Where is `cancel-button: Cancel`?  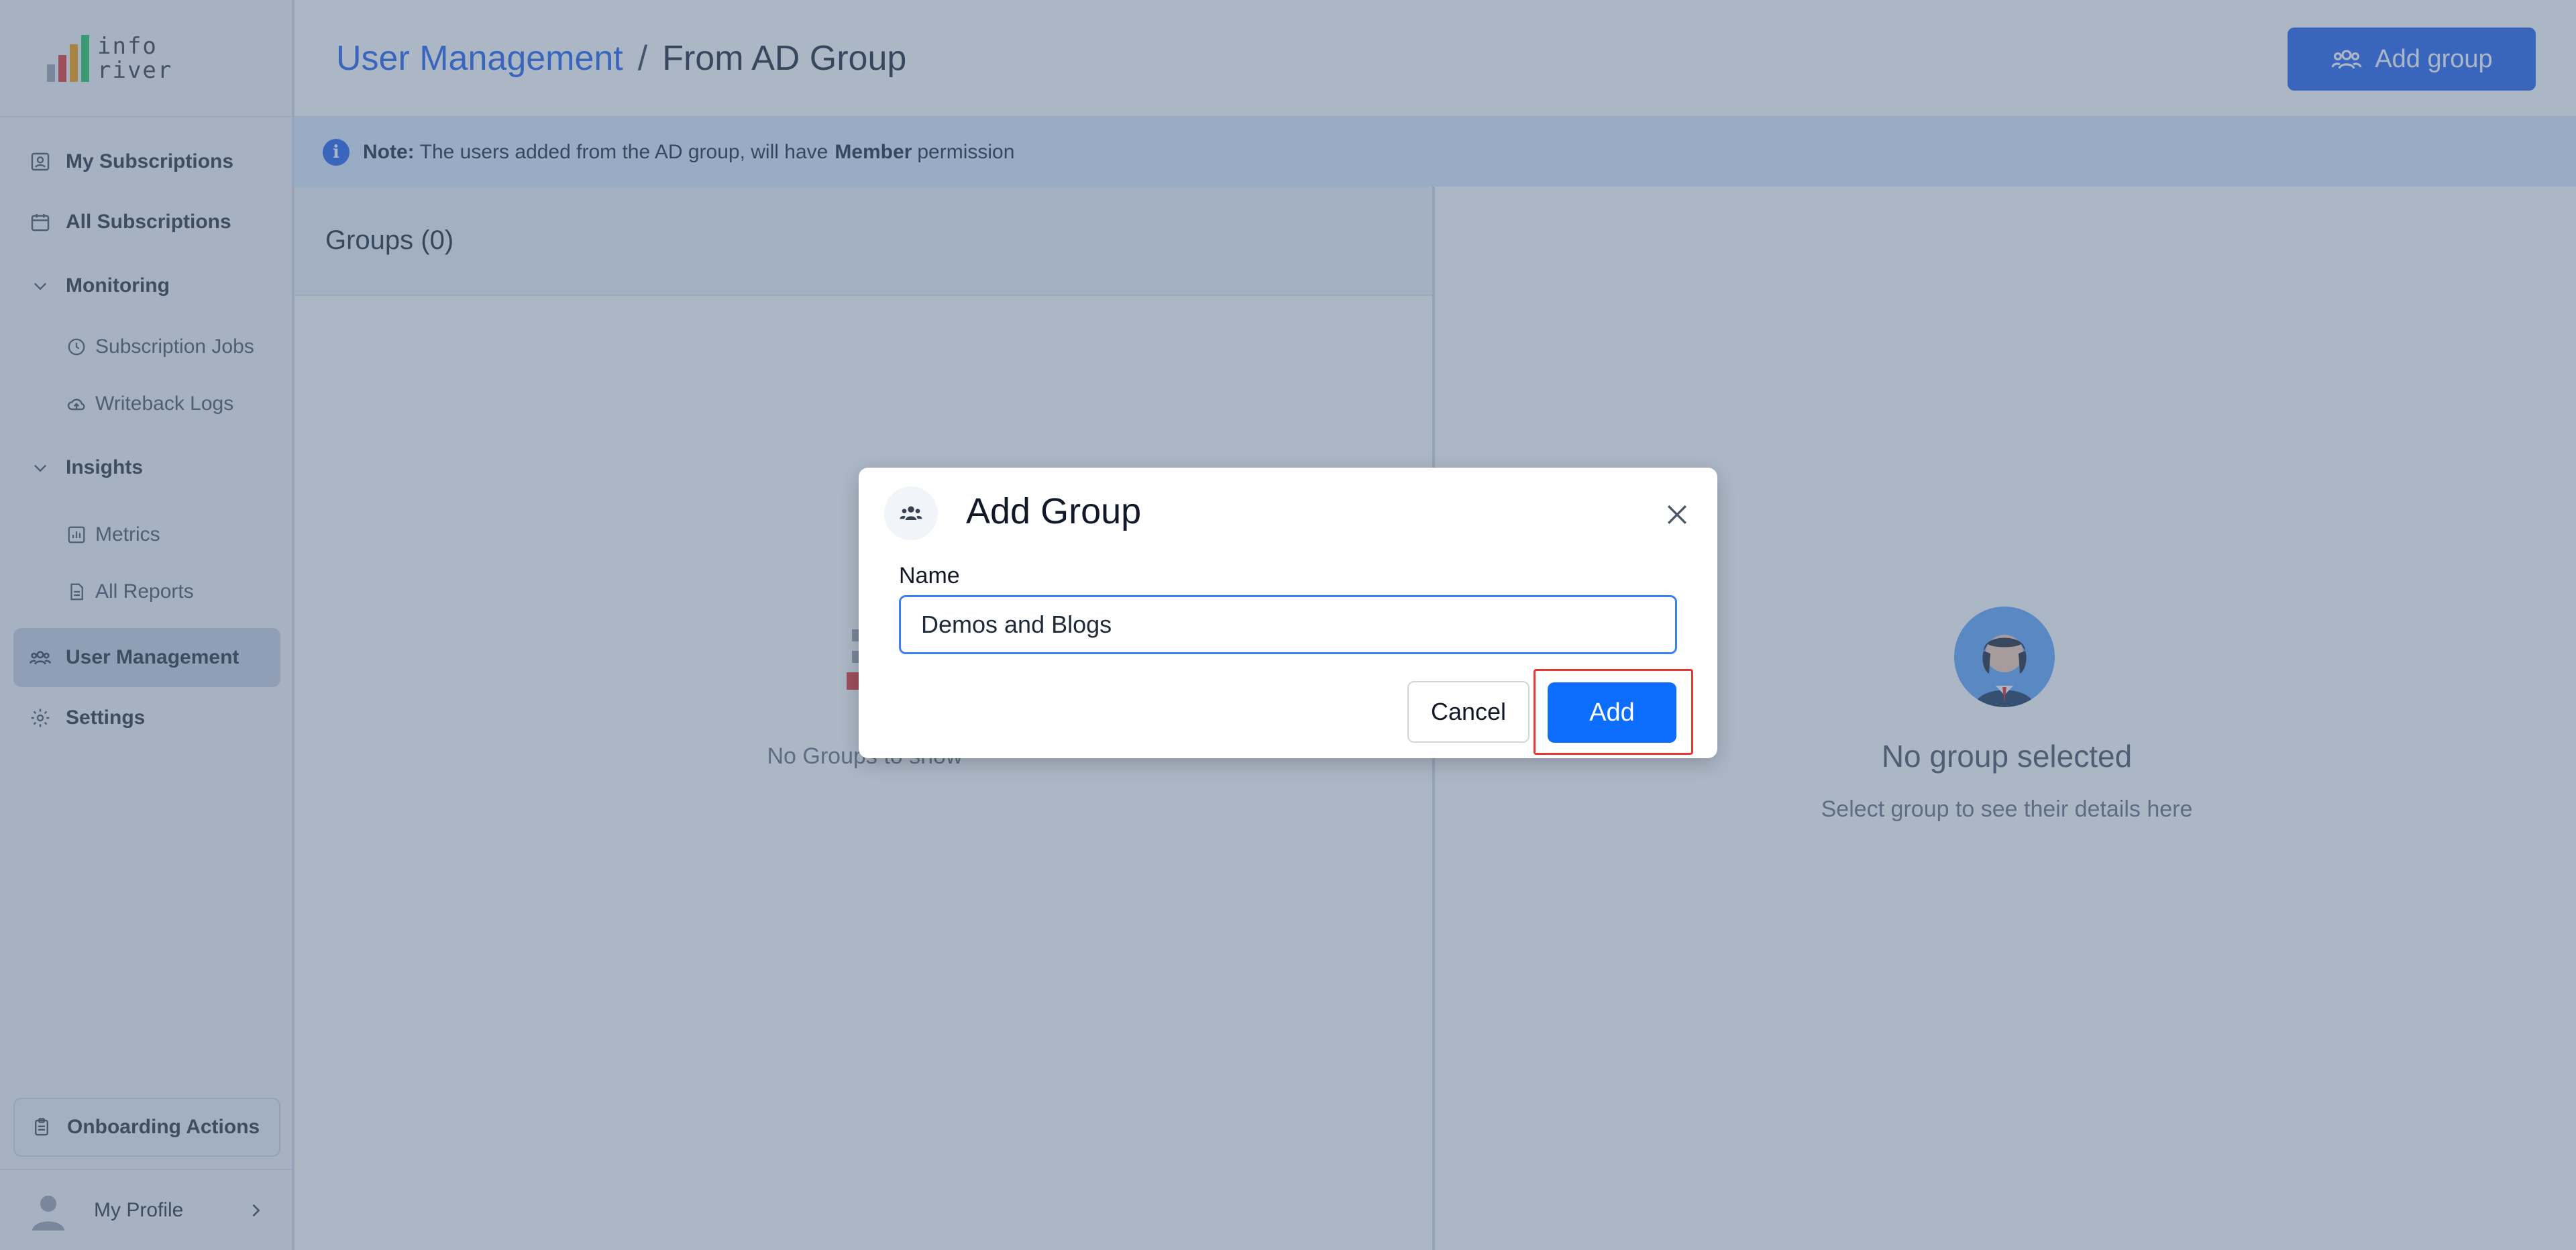
cancel-button: Cancel is located at coordinates (1468, 712).